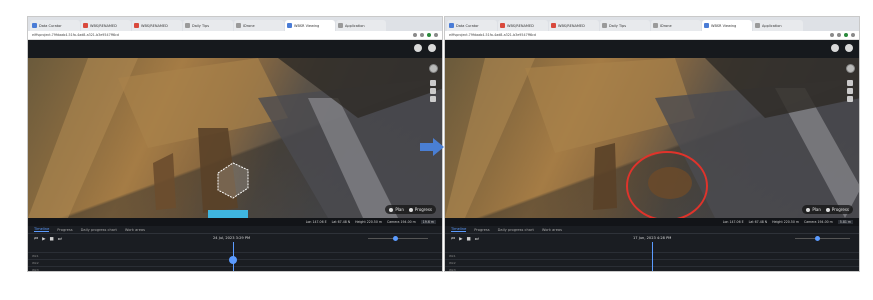 Image resolution: width=873 pixels, height=300 pixels. I want to click on longitude-readout: Lon 147.06 E, so click(316, 222).